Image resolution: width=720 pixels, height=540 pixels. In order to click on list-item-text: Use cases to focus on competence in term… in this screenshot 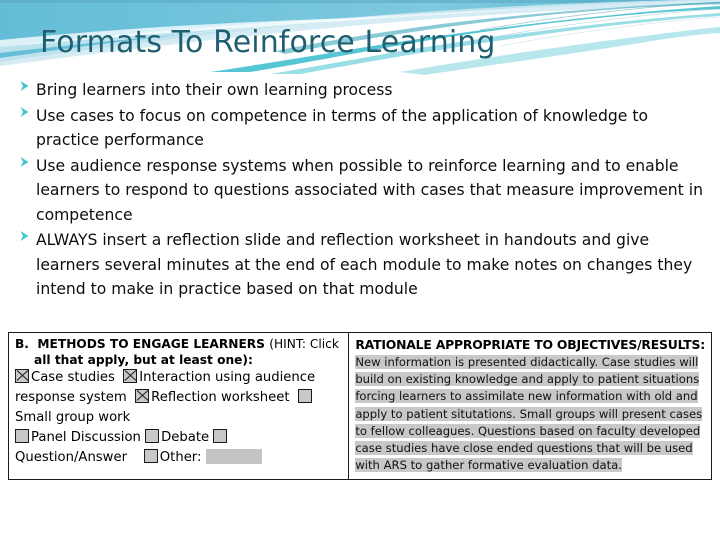, I will do `click(342, 128)`.